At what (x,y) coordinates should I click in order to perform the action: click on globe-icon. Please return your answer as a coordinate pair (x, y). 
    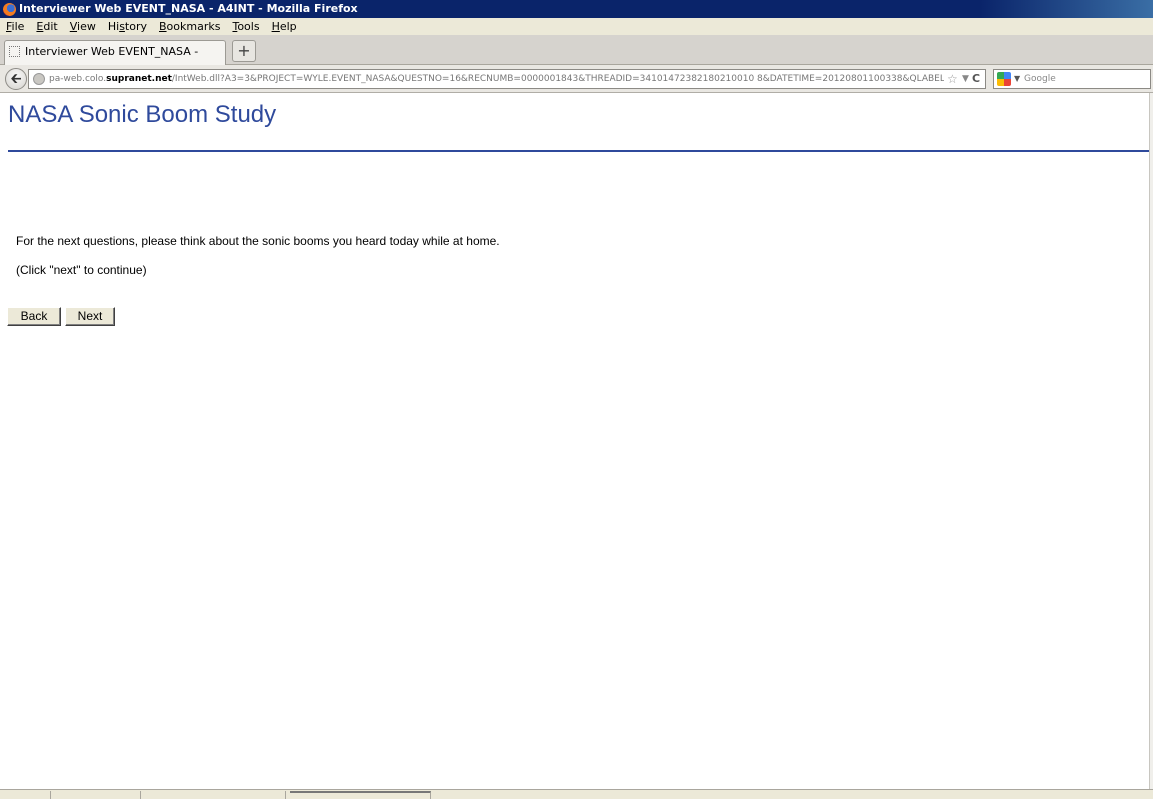
    Looking at the image, I should click on (39, 79).